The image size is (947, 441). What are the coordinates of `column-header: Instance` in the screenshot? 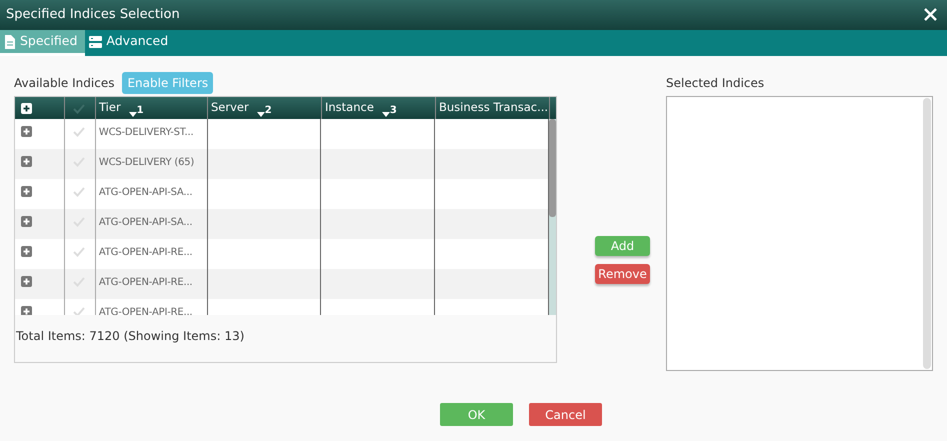 It's located at (349, 108).